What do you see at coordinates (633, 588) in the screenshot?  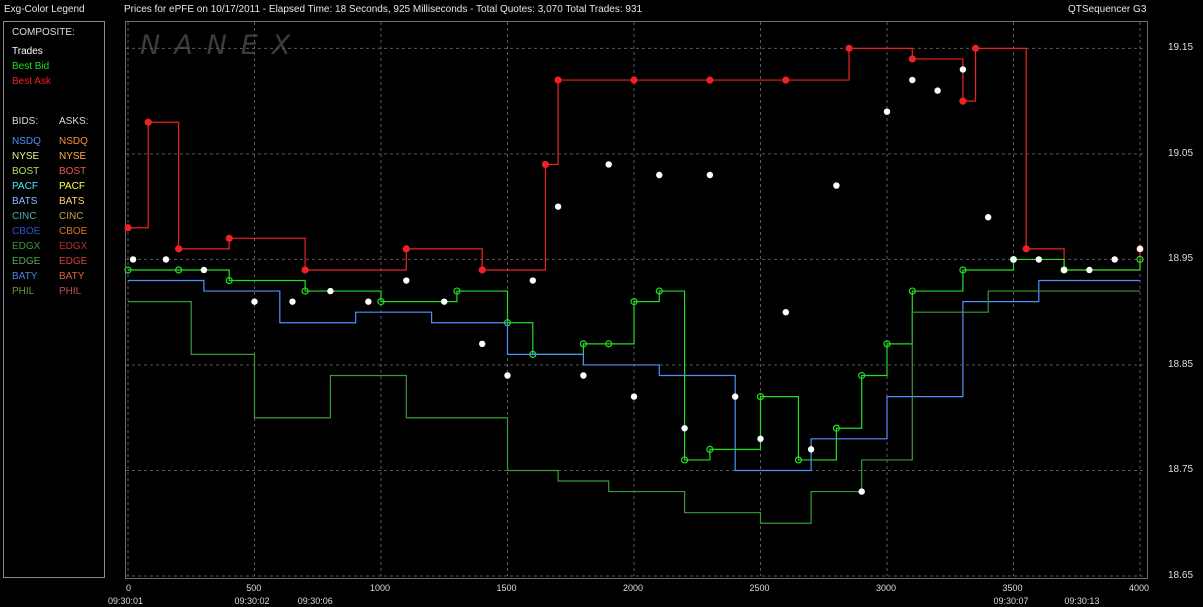 I see `x-tick-label: 2000` at bounding box center [633, 588].